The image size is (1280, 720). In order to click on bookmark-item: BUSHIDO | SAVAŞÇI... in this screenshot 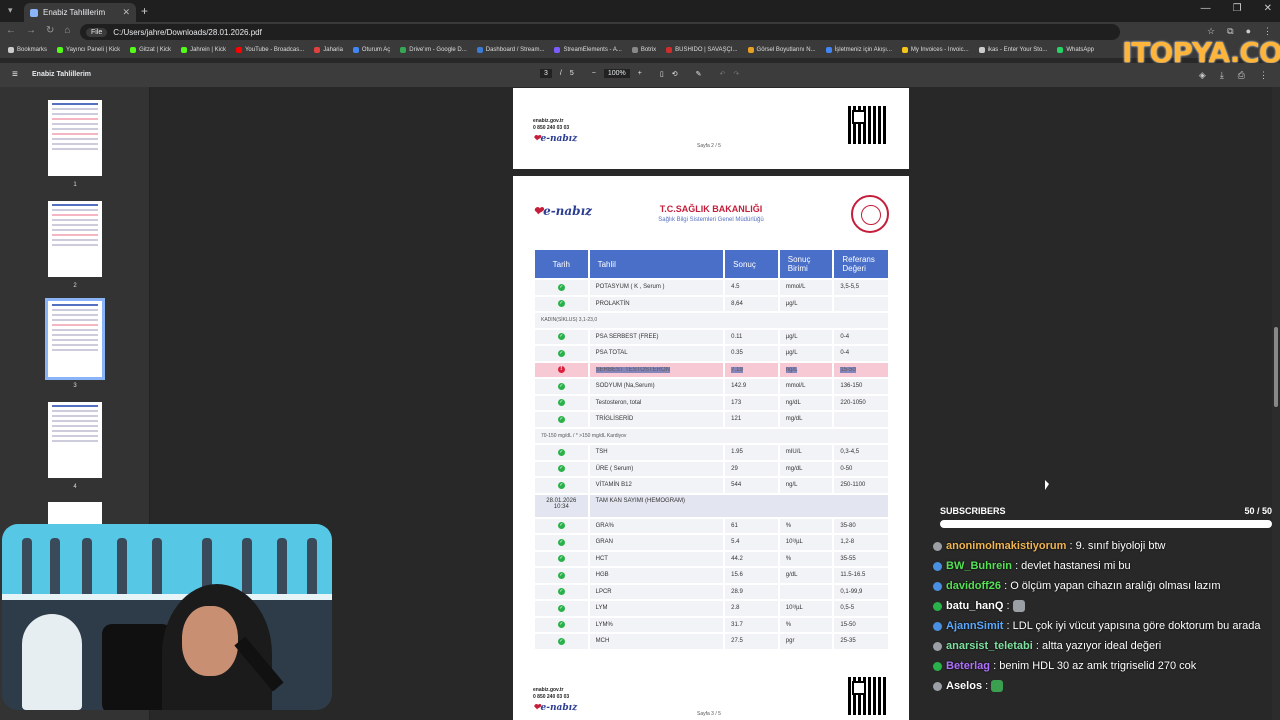, I will do `click(702, 50)`.